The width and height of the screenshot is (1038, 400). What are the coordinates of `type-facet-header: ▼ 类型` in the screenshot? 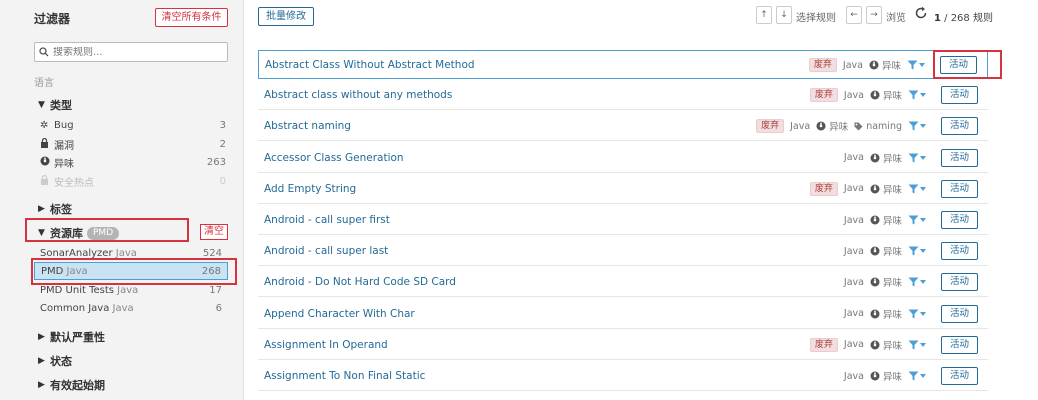 It's located at (55, 105).